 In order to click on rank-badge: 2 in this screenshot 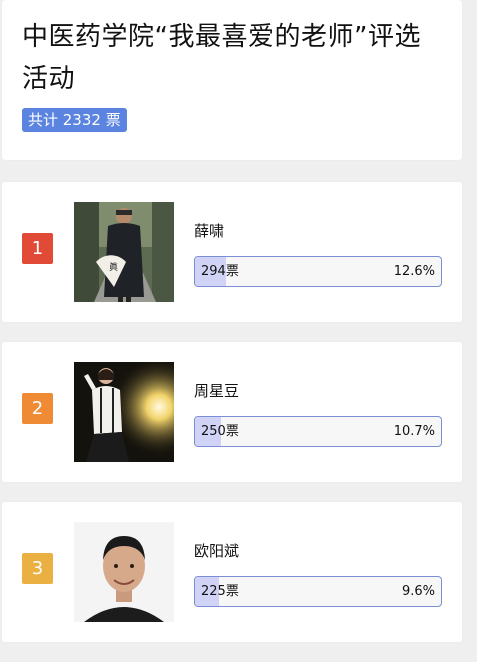, I will do `click(37, 408)`.